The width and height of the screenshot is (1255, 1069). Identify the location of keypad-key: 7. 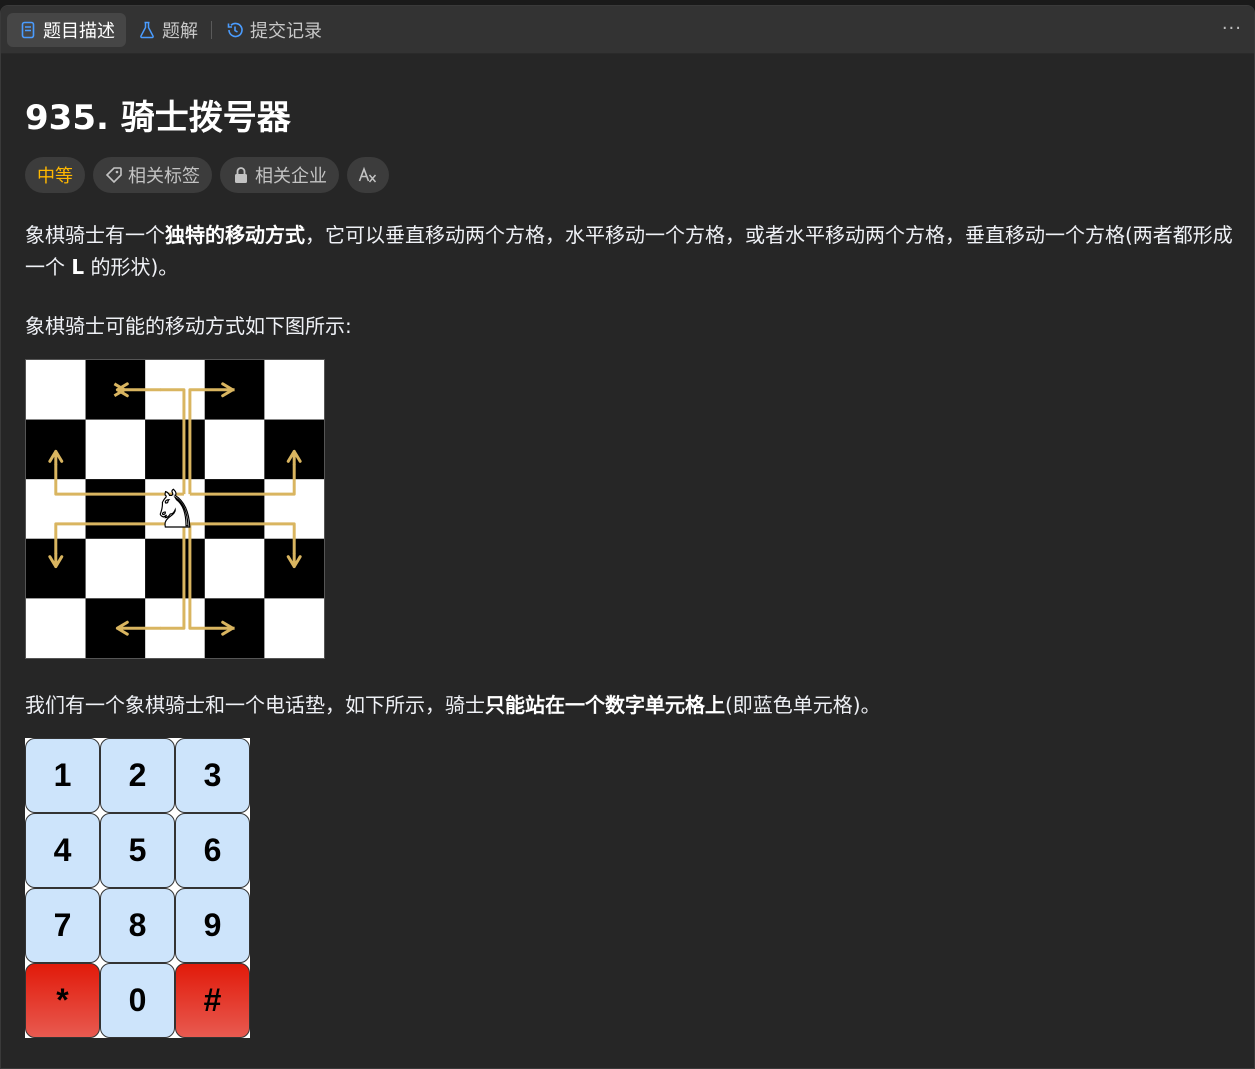
(62, 925).